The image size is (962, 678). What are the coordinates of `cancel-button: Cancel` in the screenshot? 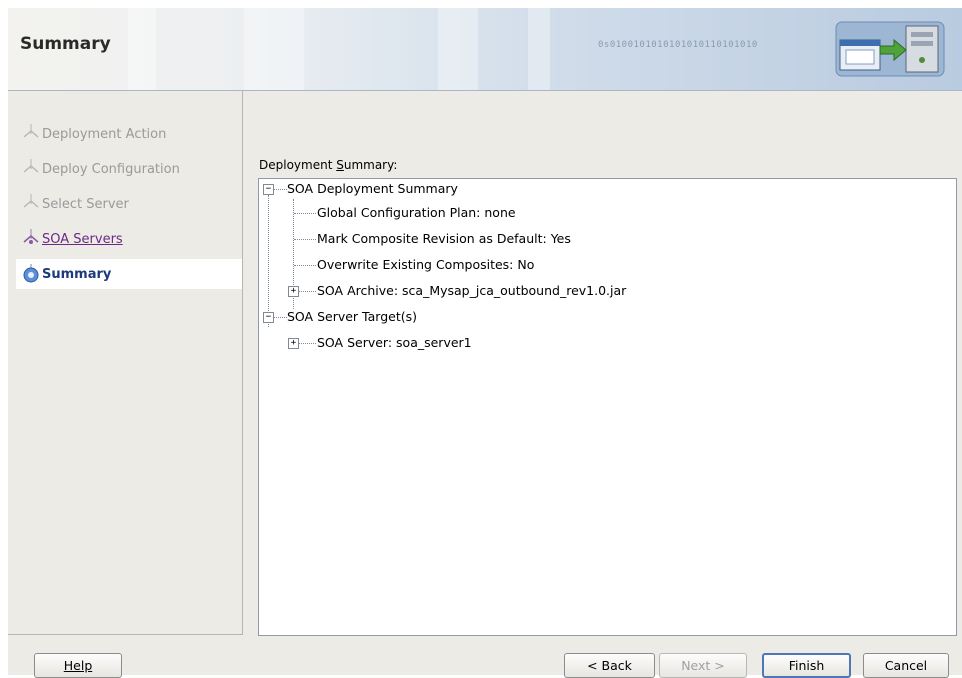 It's located at (906, 665).